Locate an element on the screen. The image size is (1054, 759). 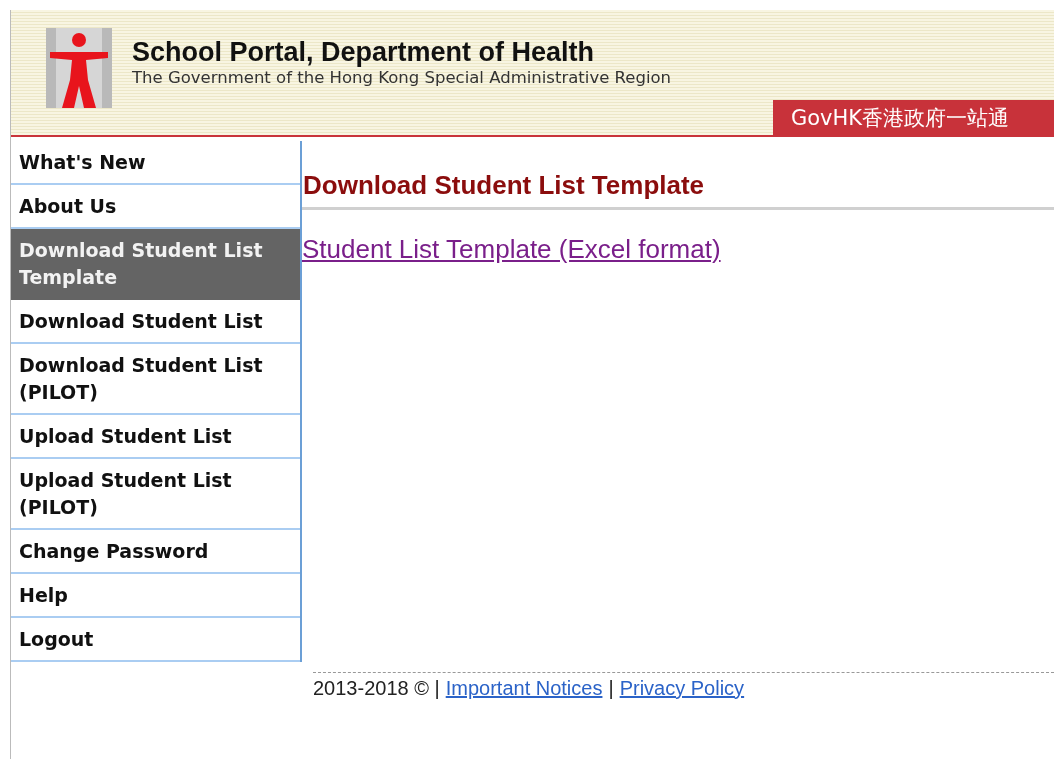
logo-icon is located at coordinates (79, 68).